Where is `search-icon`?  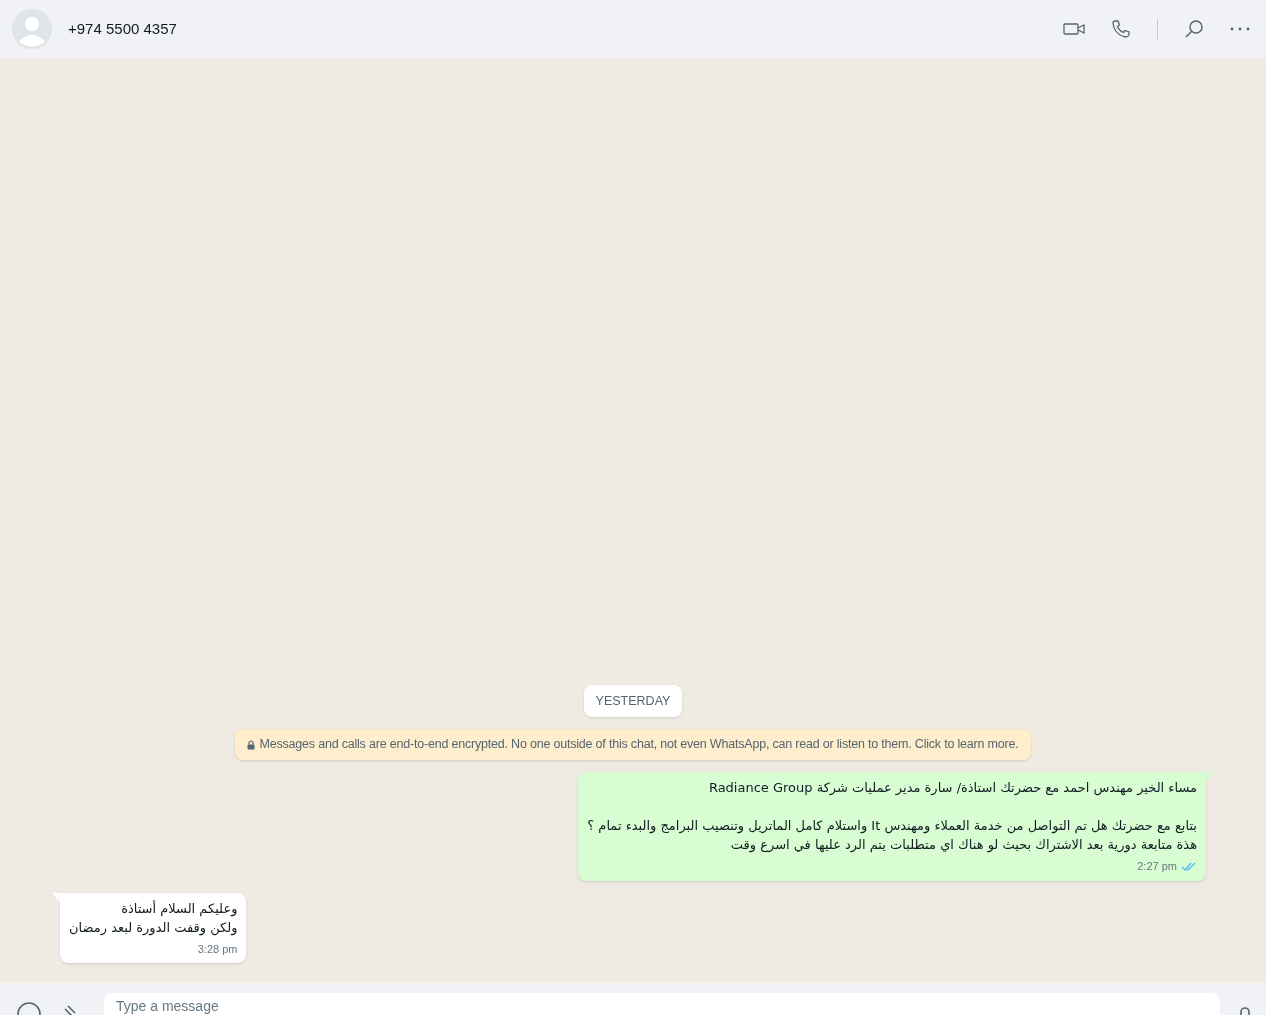
search-icon is located at coordinates (1194, 29).